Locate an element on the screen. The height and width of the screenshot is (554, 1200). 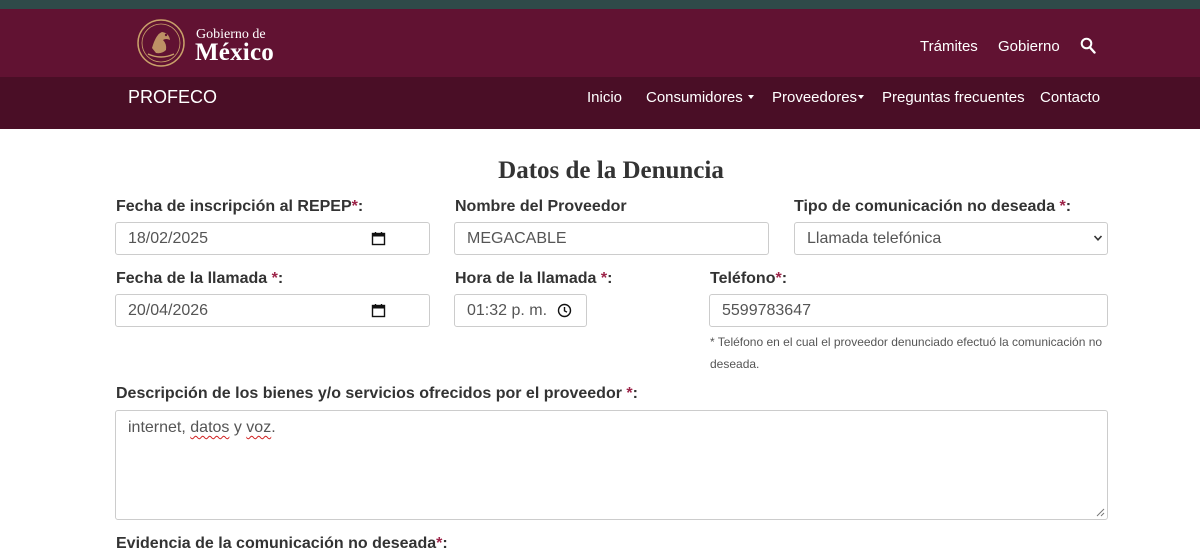
tipo-comunicacion-select: Llamada telefónica is located at coordinates (951, 238).